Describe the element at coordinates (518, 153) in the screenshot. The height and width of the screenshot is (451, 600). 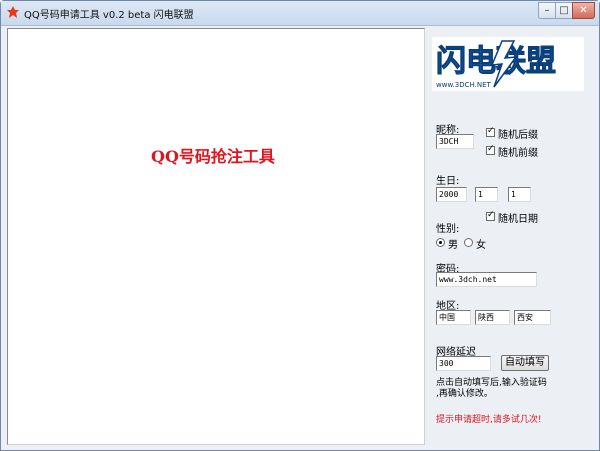
I see `random-prefix-label: 随机前缀` at that location.